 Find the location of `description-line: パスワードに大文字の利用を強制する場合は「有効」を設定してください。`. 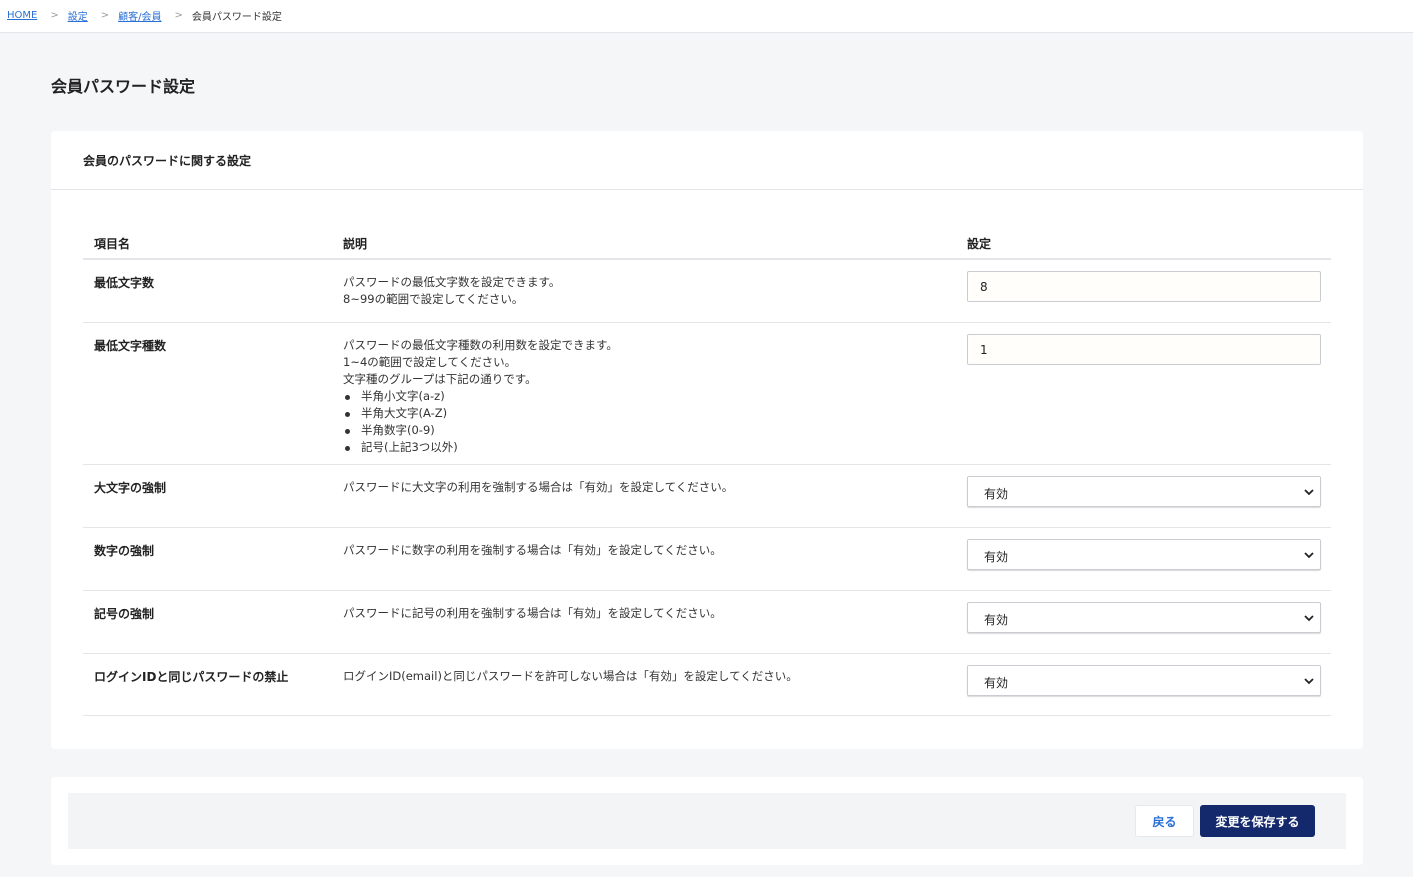

description-line: パスワードに大文字の利用を強制する場合は「有効」を設定してください。 is located at coordinates (538, 487).